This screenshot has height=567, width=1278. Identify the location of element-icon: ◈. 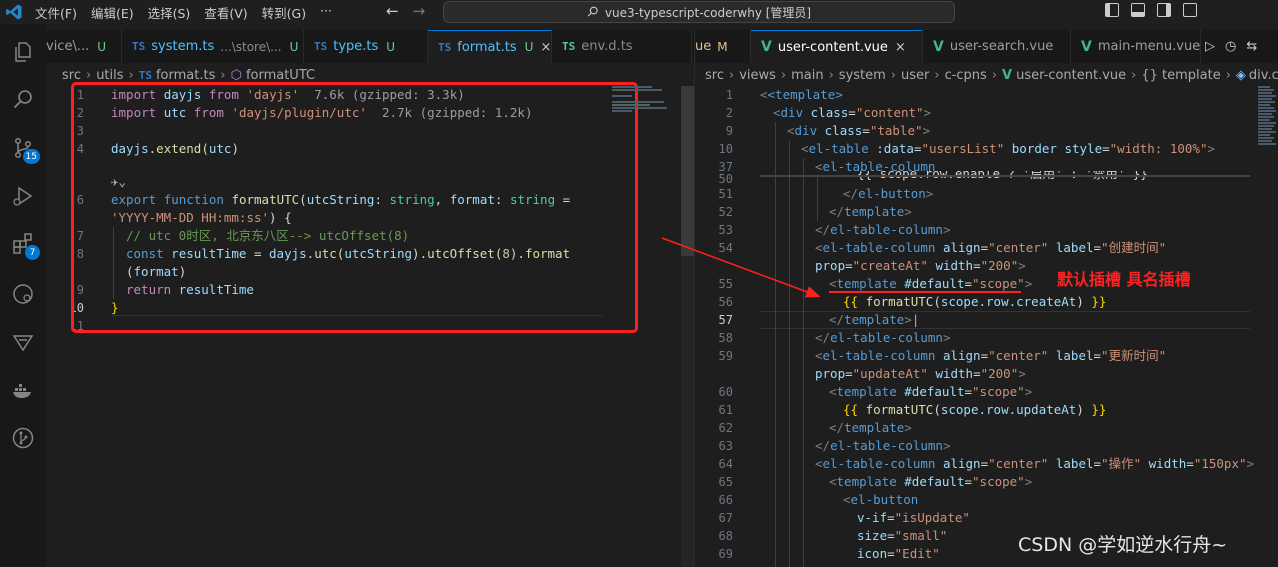
(1240, 75).